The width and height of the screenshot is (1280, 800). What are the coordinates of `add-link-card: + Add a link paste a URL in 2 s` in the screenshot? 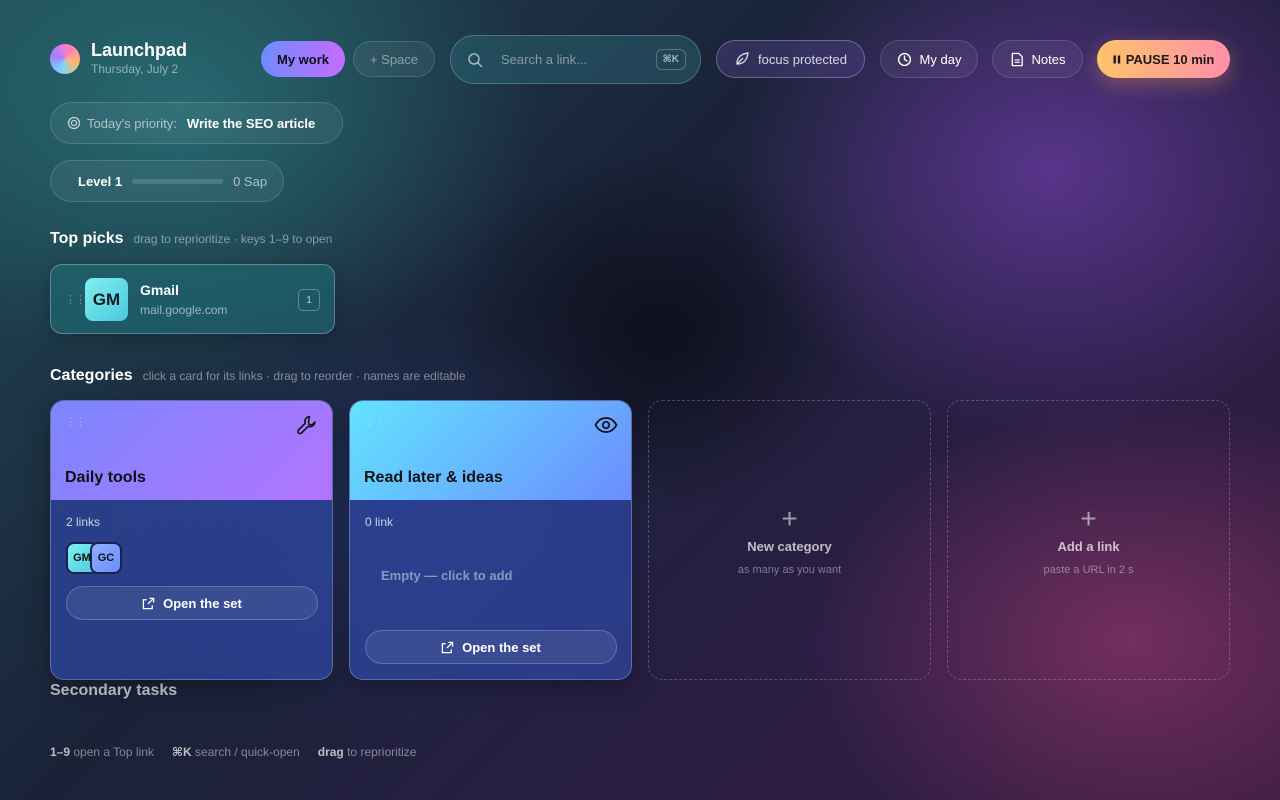 It's located at (1088, 540).